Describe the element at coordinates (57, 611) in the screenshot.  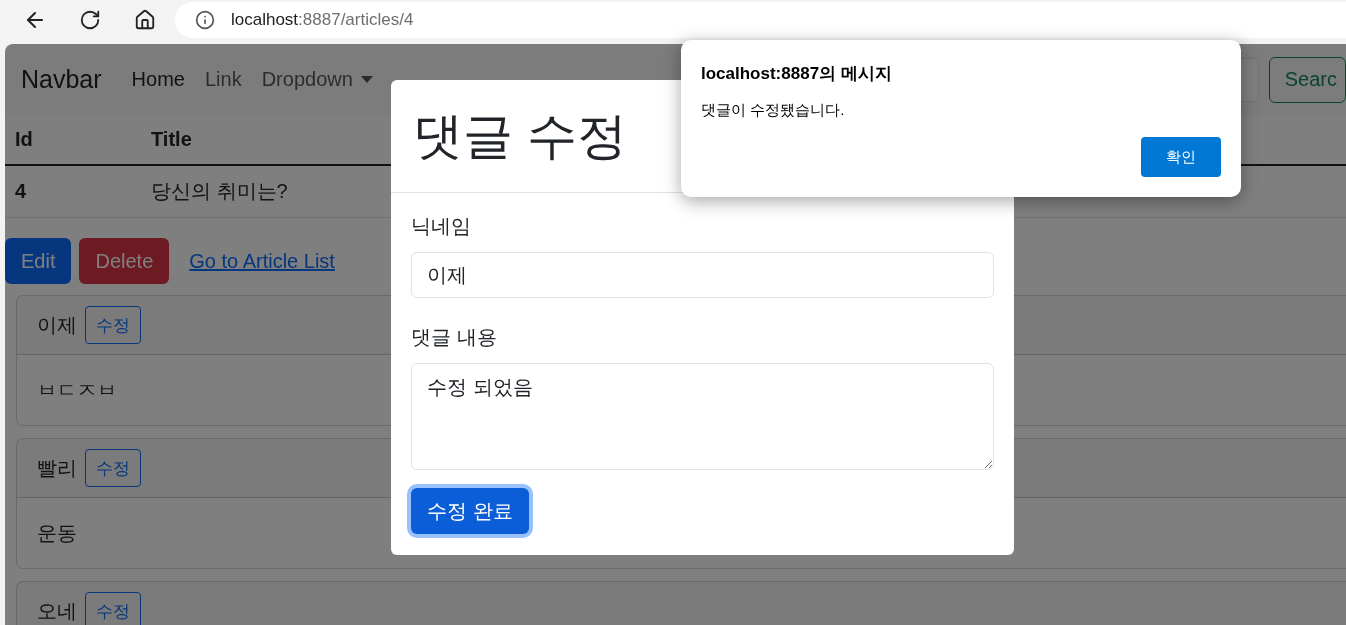
I see `comment-nickname: 오네` at that location.